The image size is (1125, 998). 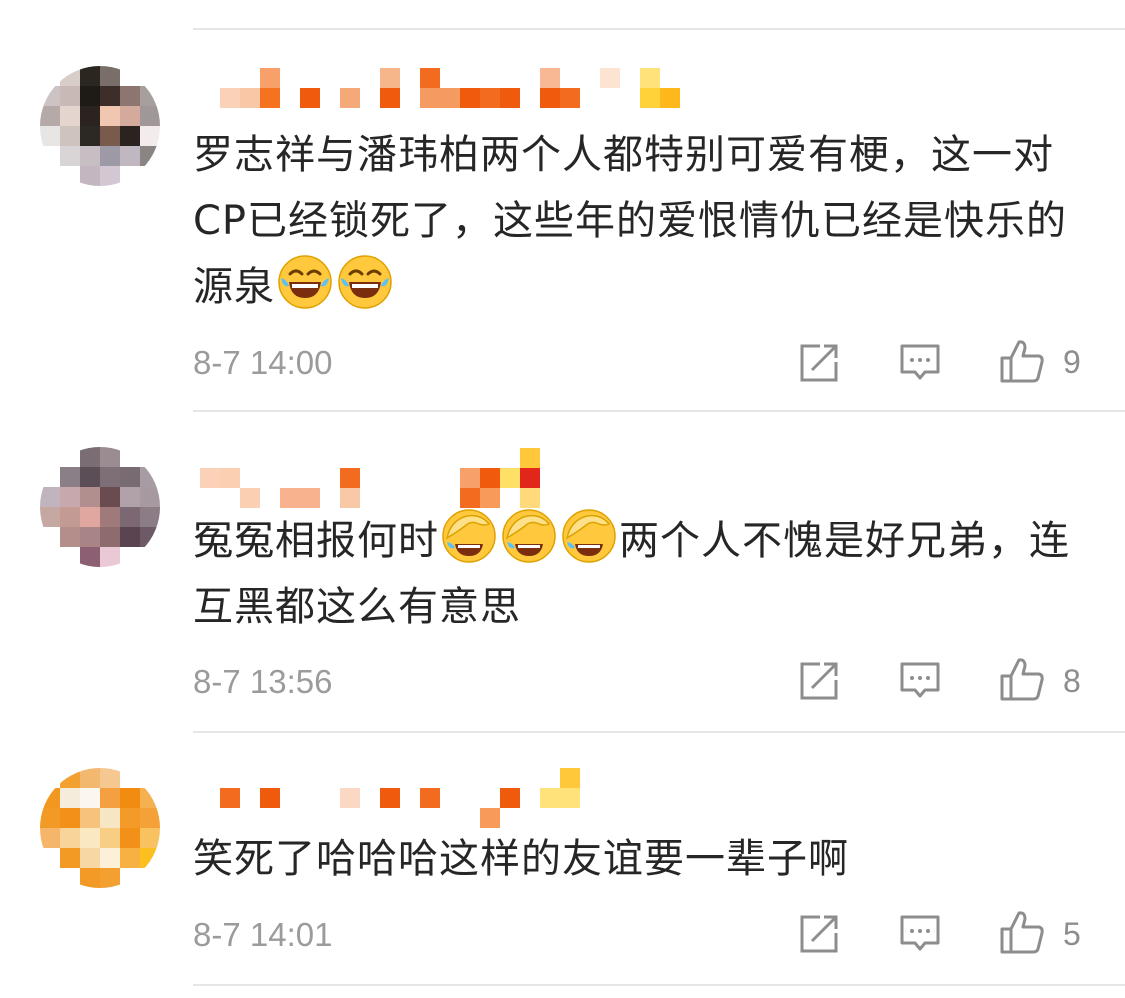 I want to click on comment-text-body: 笑死了哈哈哈这样的友谊要一辈子啊, so click(x=521, y=859).